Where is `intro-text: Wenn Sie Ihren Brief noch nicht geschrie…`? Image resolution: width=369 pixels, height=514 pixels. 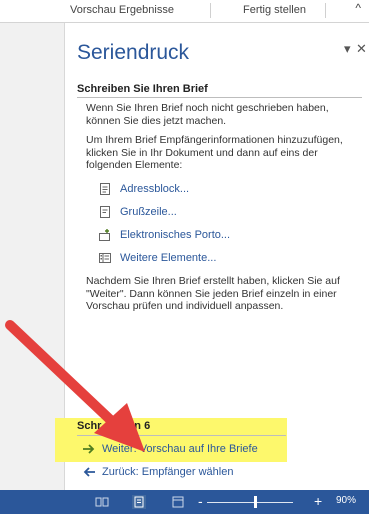
intro-text: Wenn Sie Ihren Brief noch nicht geschrie… is located at coordinates (207, 114).